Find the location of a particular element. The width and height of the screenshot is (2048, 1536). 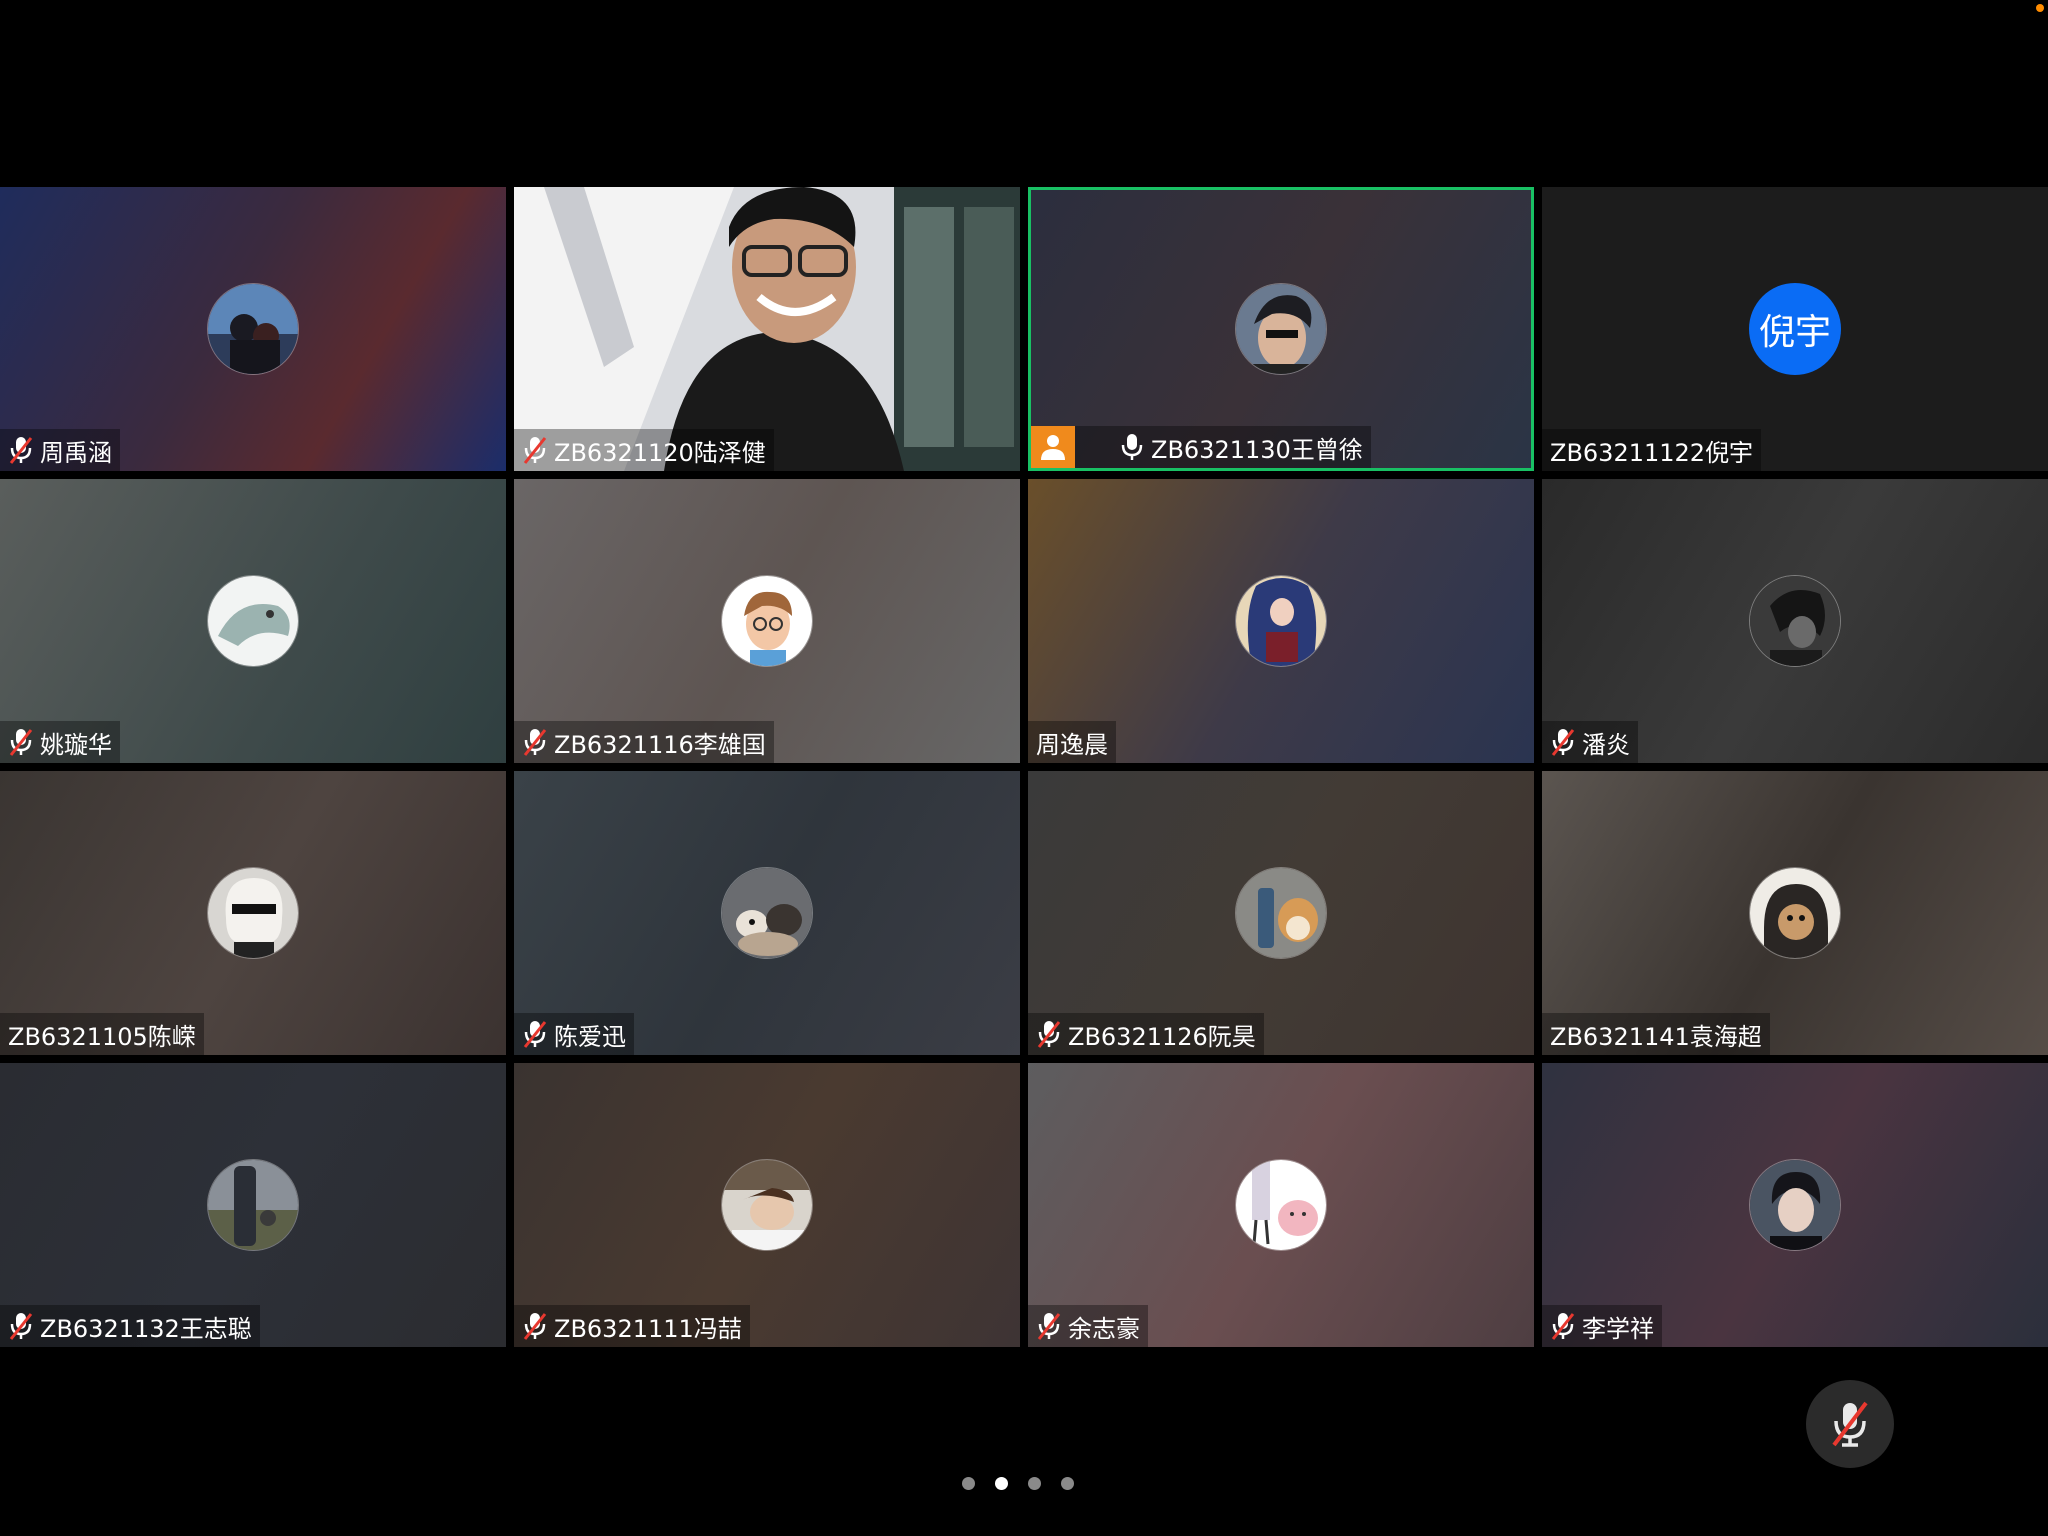

participant-tile: ZB6321126阮昊 is located at coordinates (1281, 913).